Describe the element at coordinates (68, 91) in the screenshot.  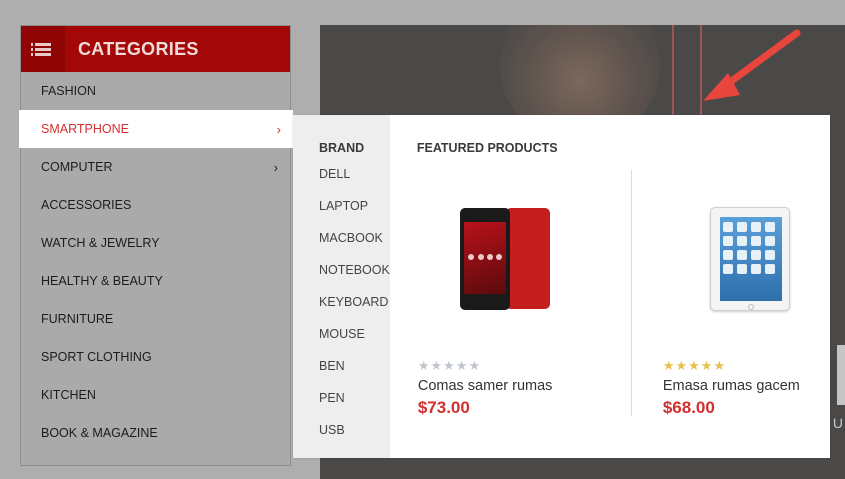
I see `category-label: FASHION` at that location.